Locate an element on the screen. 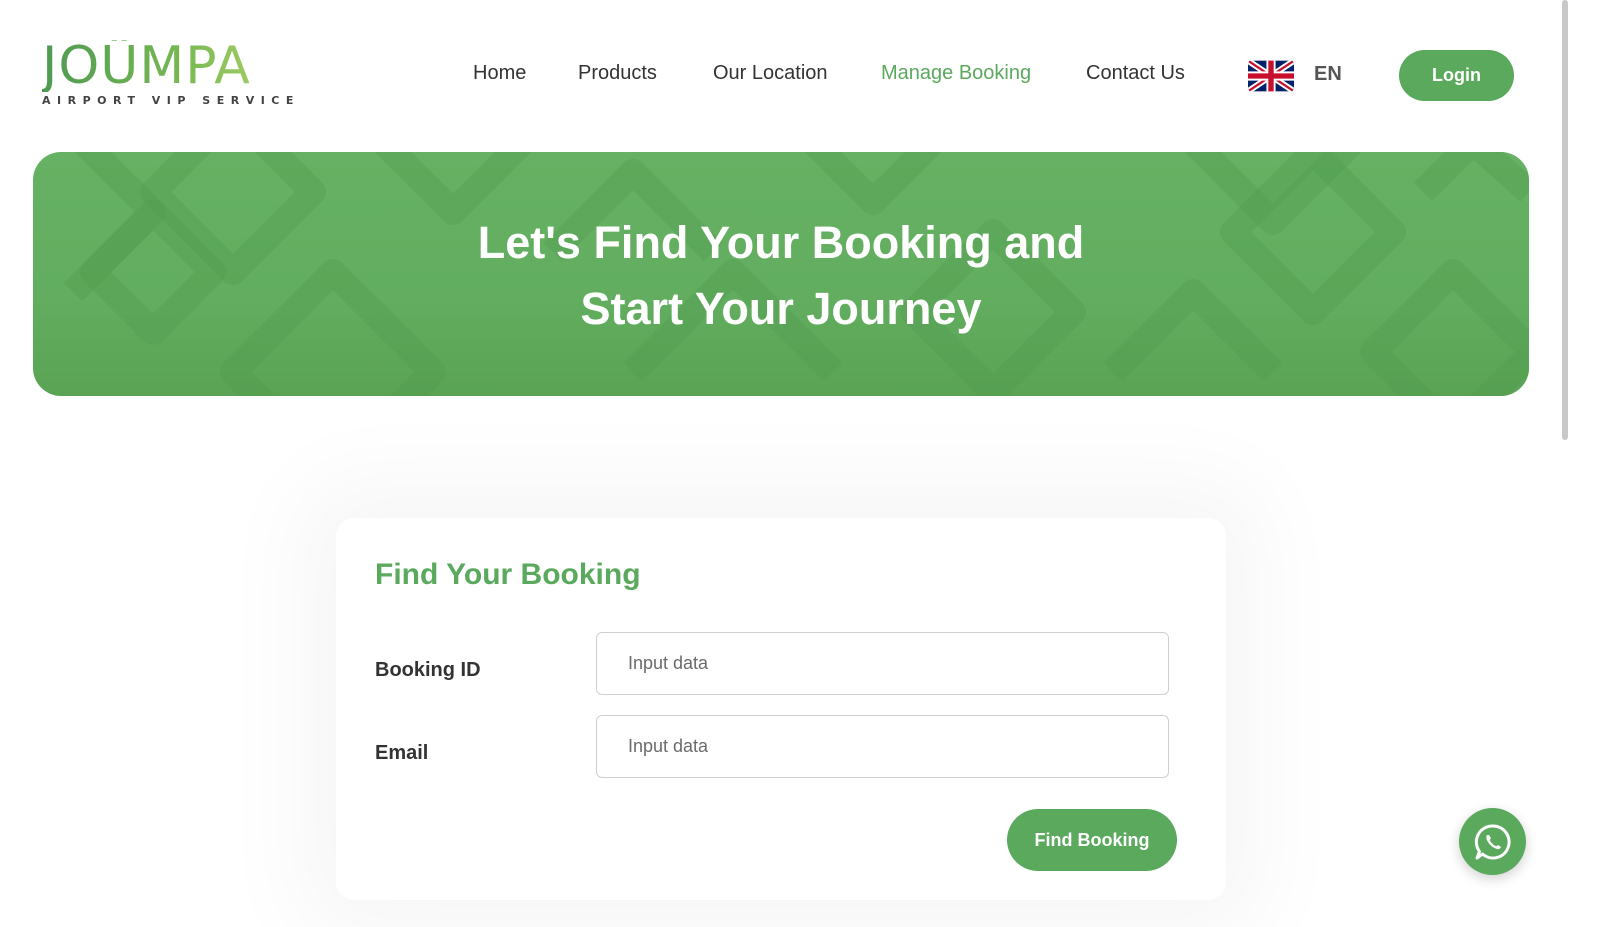  booking-id-label: Booking ID is located at coordinates (428, 670).